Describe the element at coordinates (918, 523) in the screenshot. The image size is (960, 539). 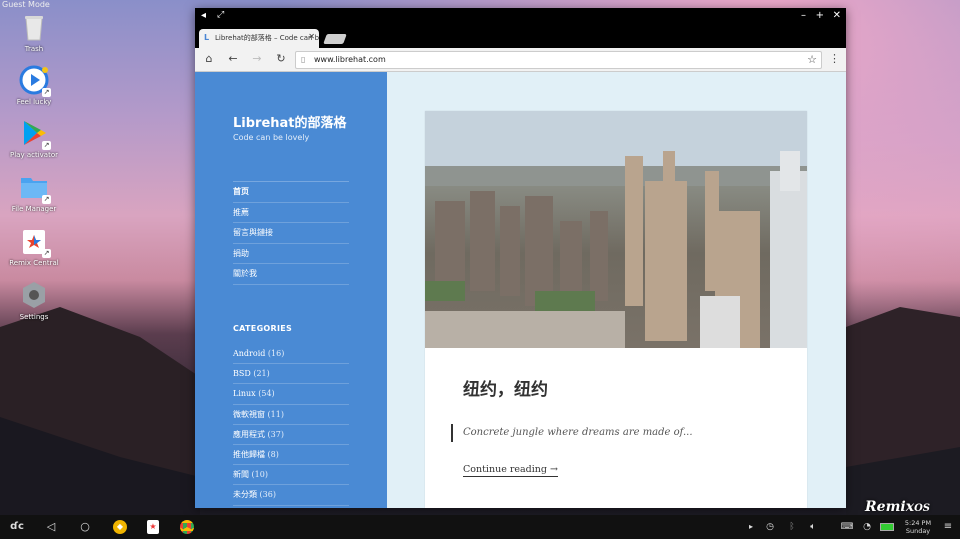
I see `clock-time: 5:24 PM` at that location.